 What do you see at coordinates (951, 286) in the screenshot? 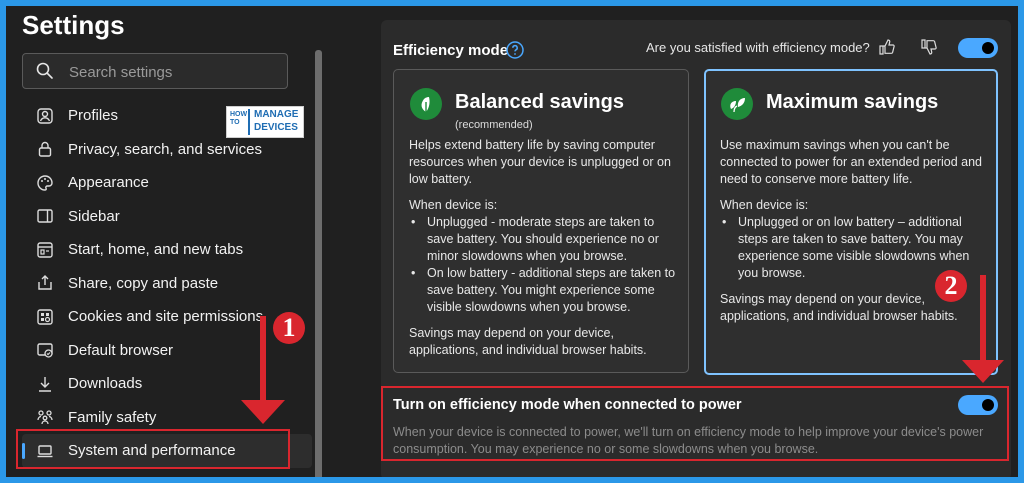
I see `annotation-badge-2: 2` at bounding box center [951, 286].